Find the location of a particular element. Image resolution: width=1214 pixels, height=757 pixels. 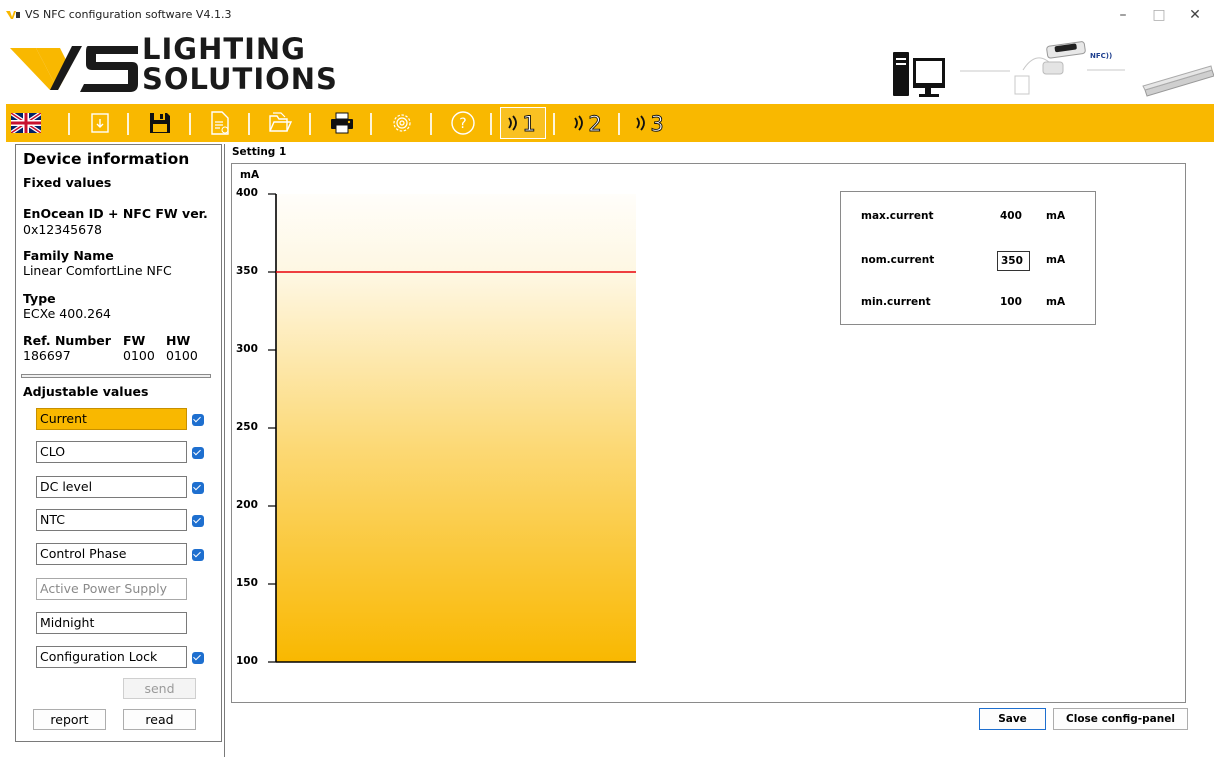

nfc-setting-2-icon: 2 is located at coordinates (589, 123).